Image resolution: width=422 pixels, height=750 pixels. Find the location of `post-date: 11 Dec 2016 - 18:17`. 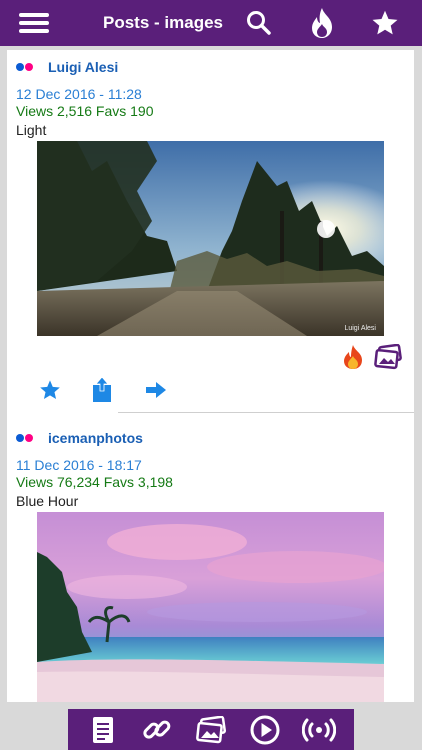

post-date: 11 Dec 2016 - 18:17 is located at coordinates (79, 465).